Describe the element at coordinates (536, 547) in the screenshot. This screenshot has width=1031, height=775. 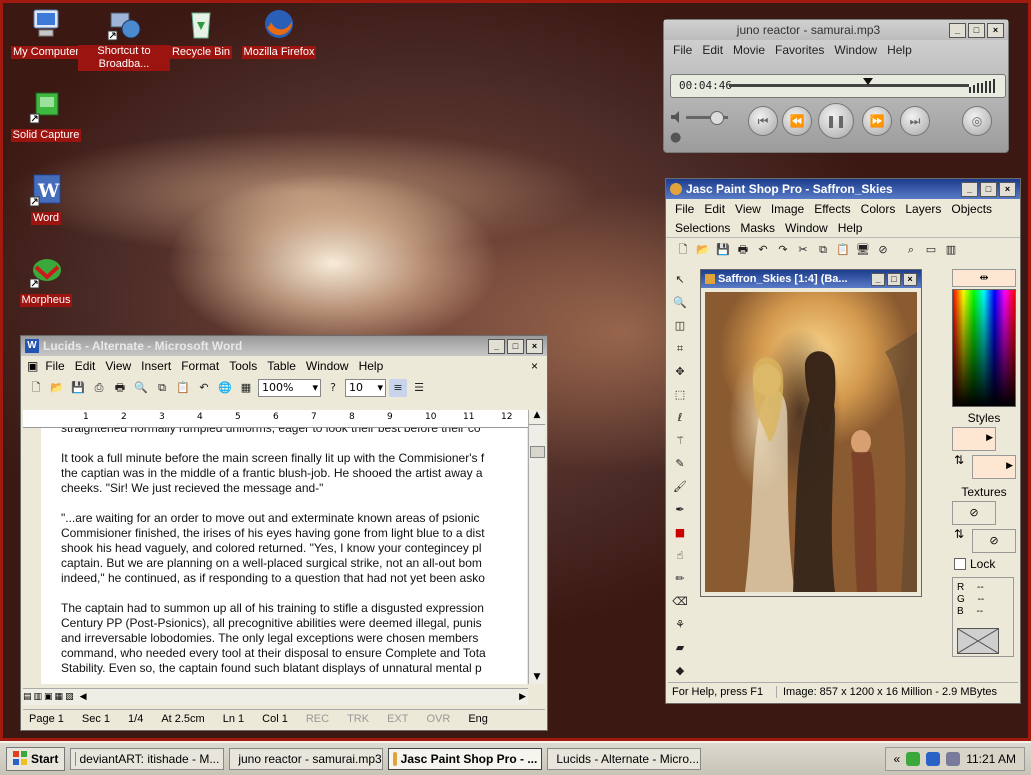
I see `vertical-scrollbar: ▲ ▼` at that location.